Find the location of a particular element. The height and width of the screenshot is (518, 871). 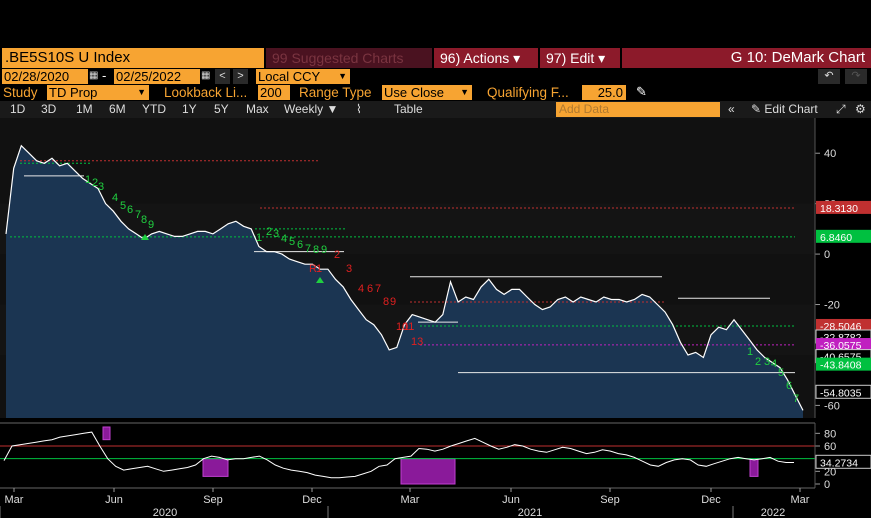

toolbar is located at coordinates (435, 109).